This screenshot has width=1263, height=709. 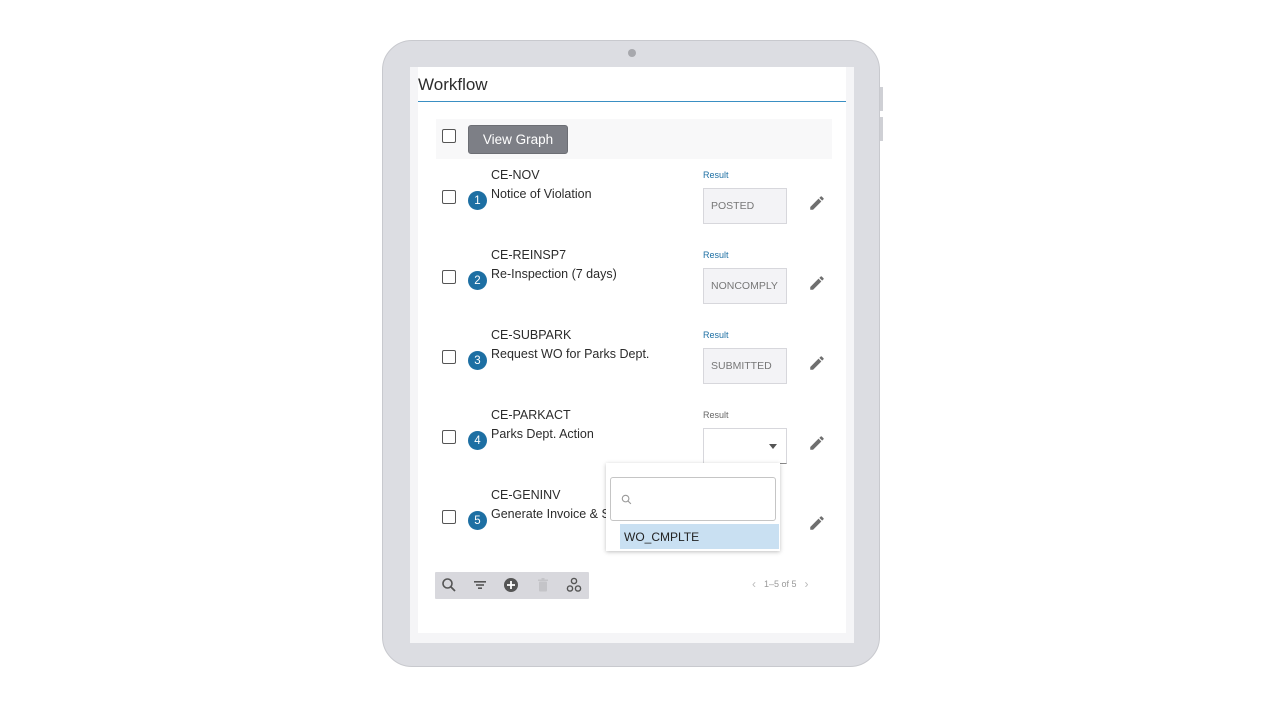 I want to click on result-field: POSTED, so click(x=745, y=206).